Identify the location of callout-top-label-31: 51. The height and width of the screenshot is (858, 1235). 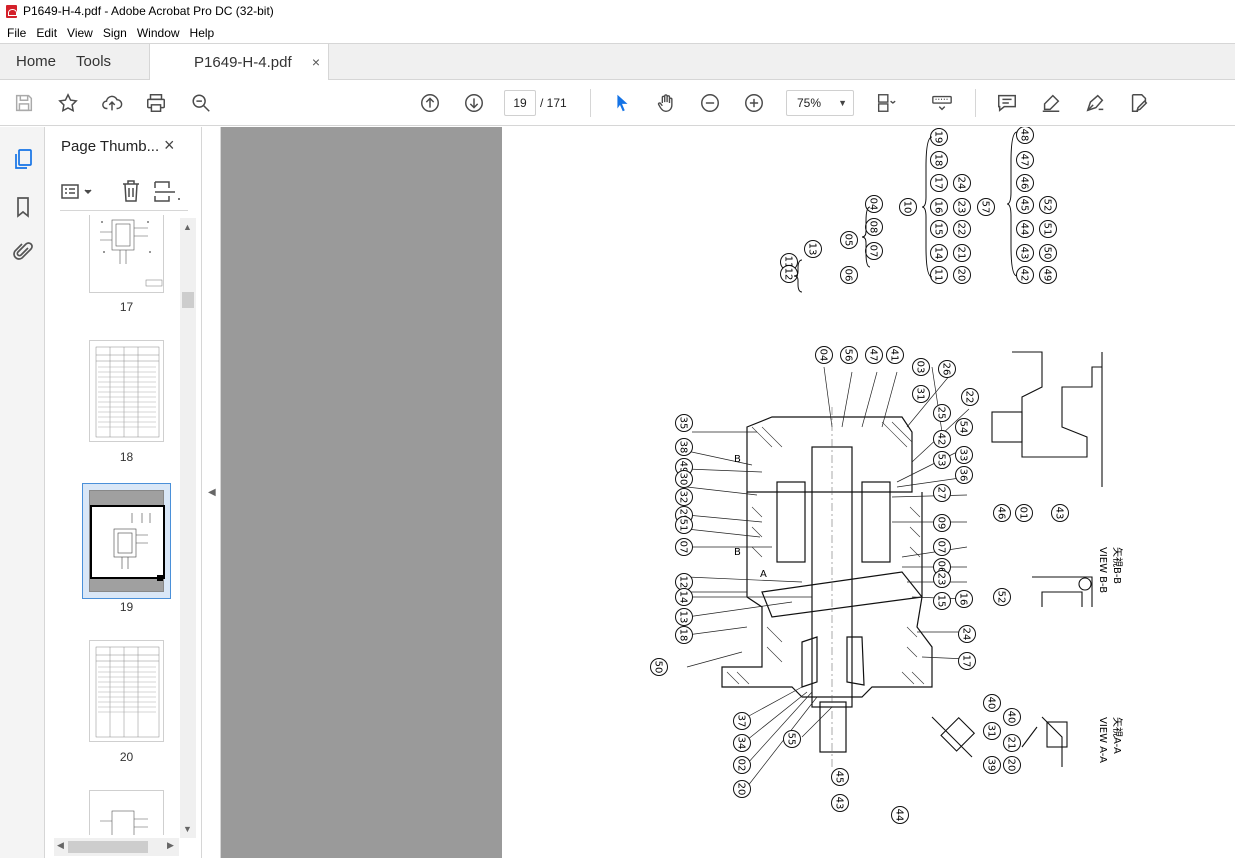
(1047, 229).